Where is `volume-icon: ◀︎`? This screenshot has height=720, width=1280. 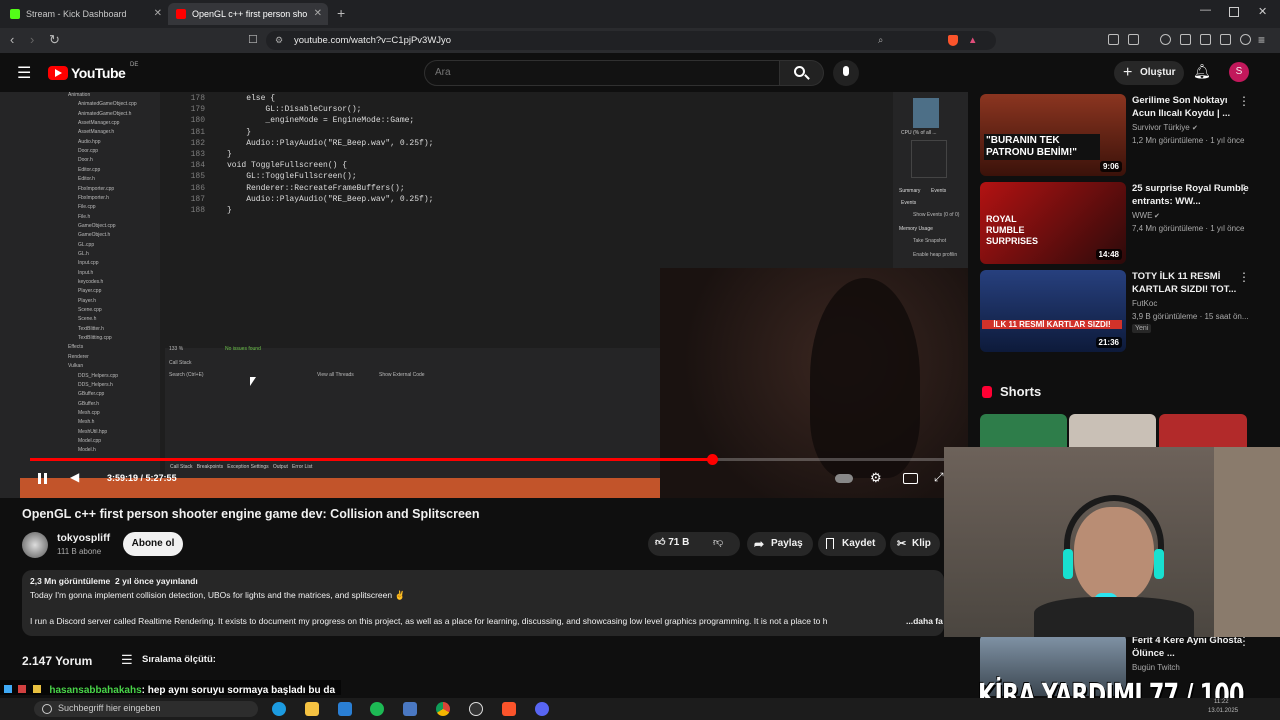
volume-icon: ◀︎ is located at coordinates (74, 477).